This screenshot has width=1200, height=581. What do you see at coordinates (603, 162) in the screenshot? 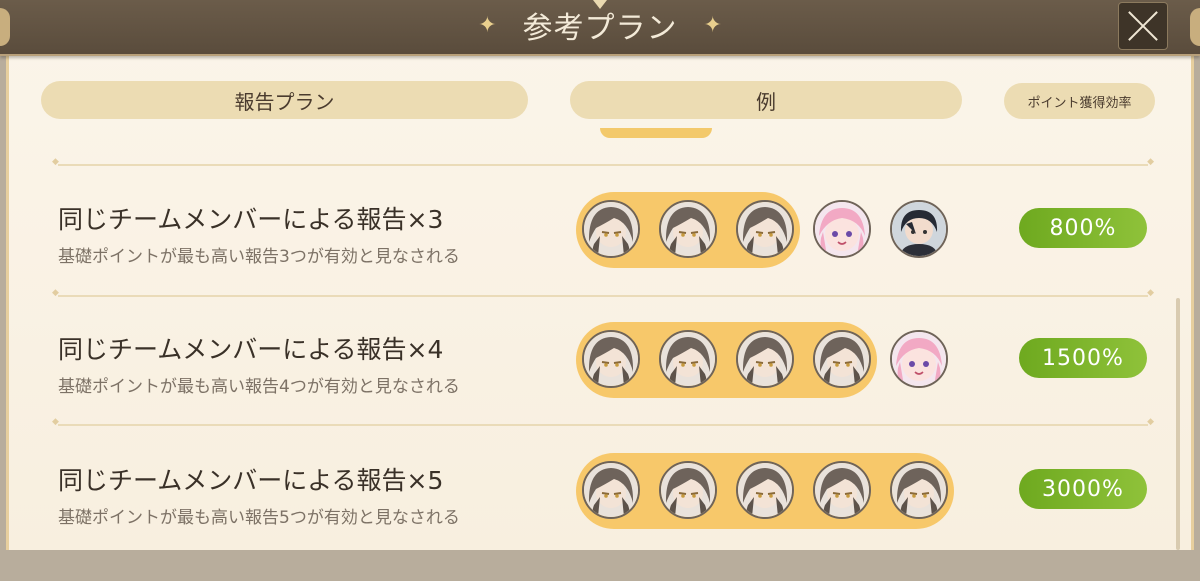
I see `row-divider` at bounding box center [603, 162].